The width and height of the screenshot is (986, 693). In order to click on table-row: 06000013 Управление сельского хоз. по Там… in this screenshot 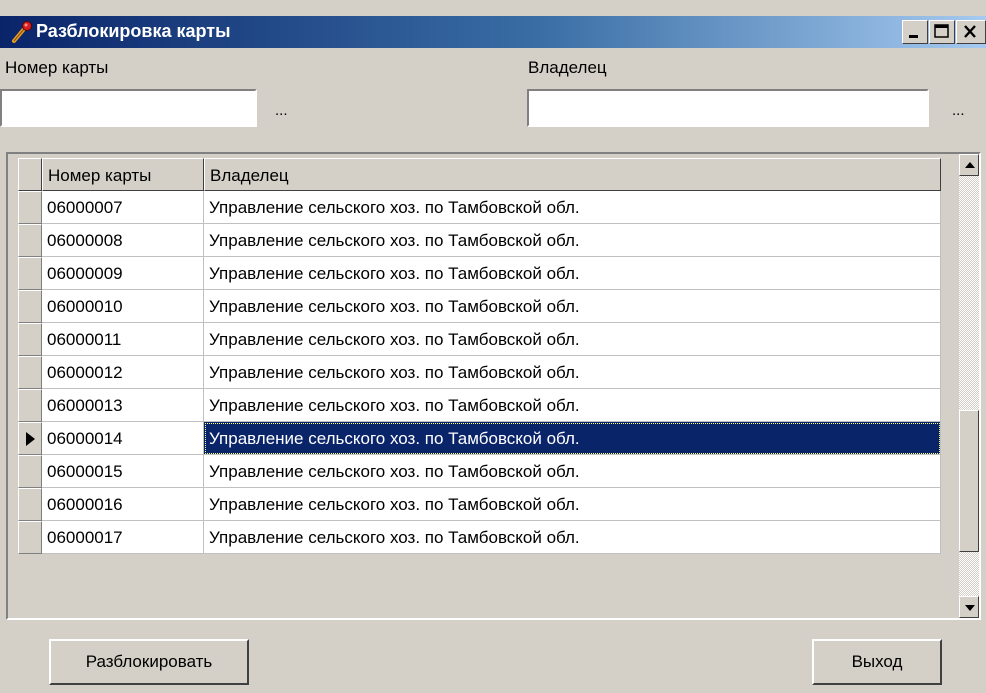, I will do `click(479, 405)`.